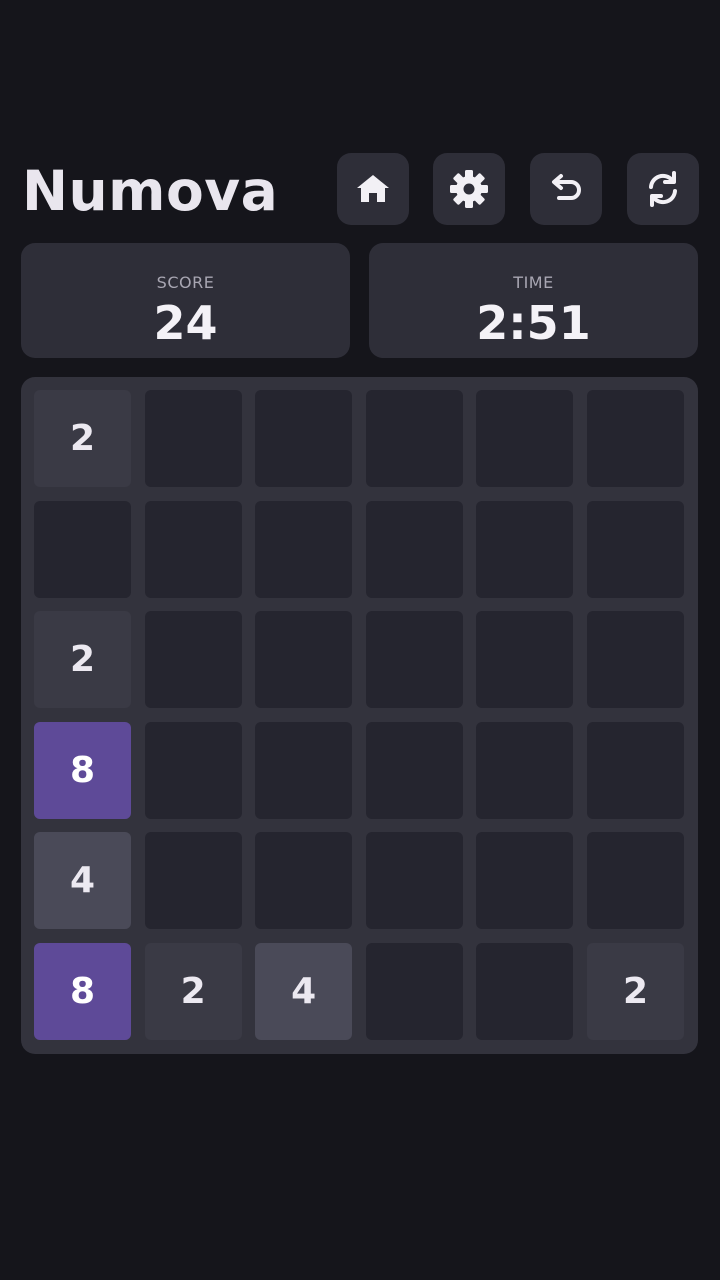 Image resolution: width=720 pixels, height=1280 pixels. What do you see at coordinates (533, 282) in the screenshot?
I see `time-label: TIME` at bounding box center [533, 282].